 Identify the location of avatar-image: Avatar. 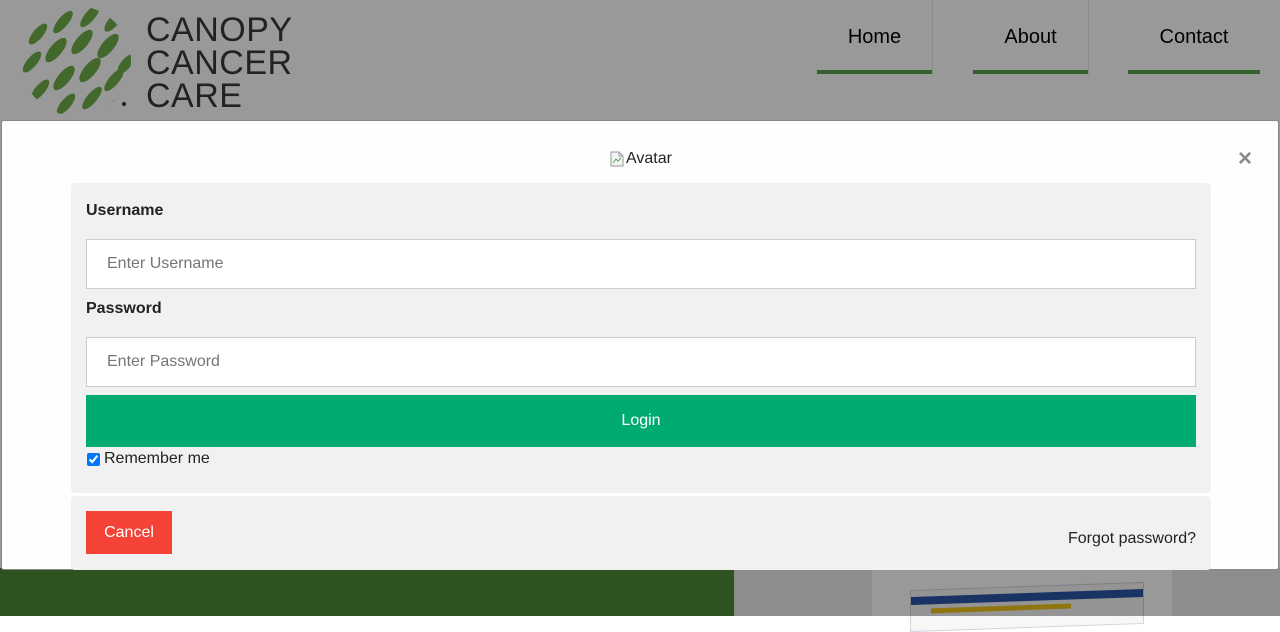
(641, 159).